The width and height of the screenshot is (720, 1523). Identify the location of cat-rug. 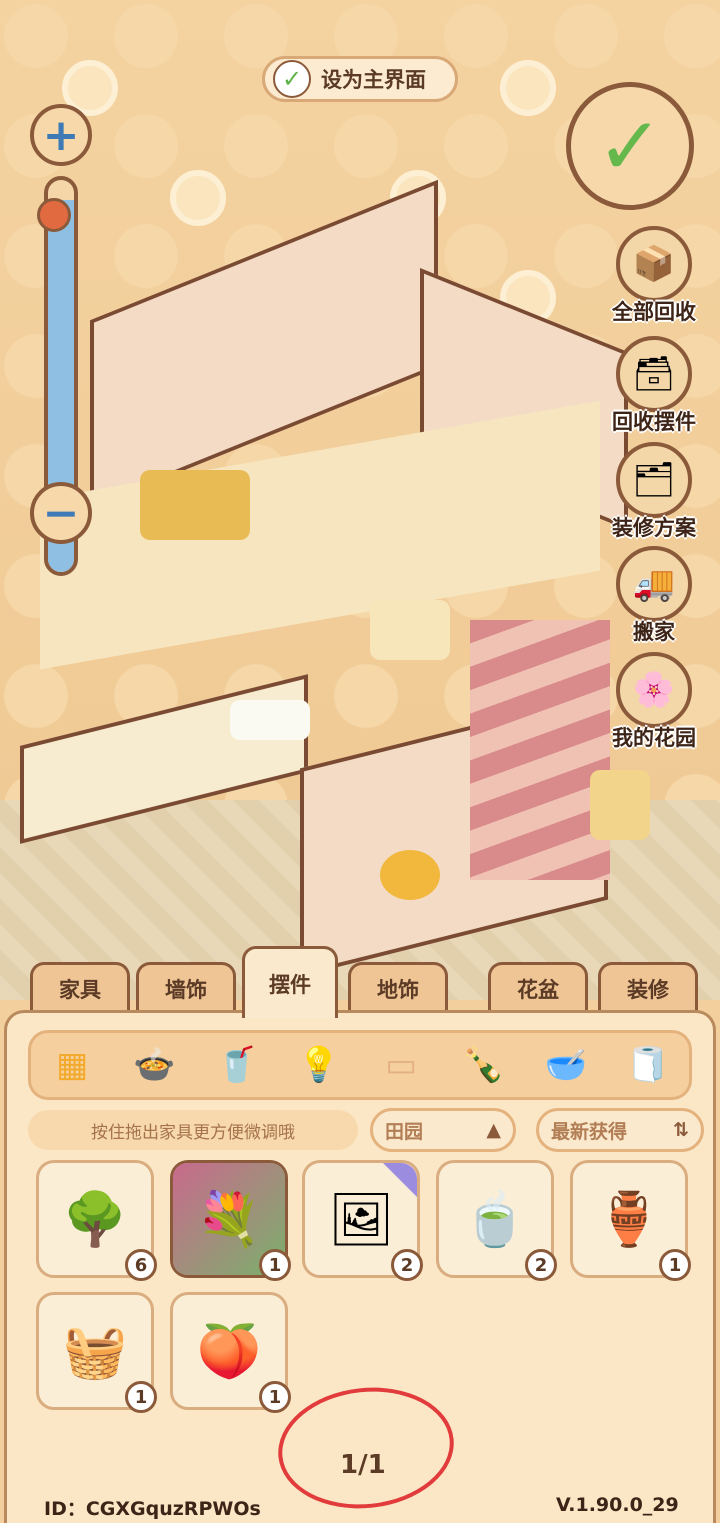
(270, 720).